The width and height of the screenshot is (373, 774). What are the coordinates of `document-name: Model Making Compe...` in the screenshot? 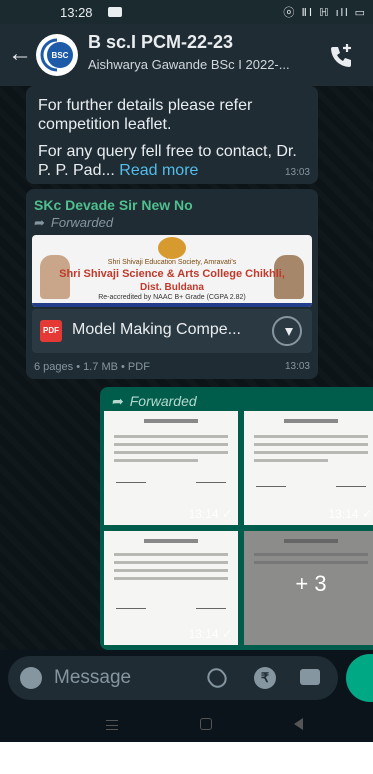 It's located at (156, 330).